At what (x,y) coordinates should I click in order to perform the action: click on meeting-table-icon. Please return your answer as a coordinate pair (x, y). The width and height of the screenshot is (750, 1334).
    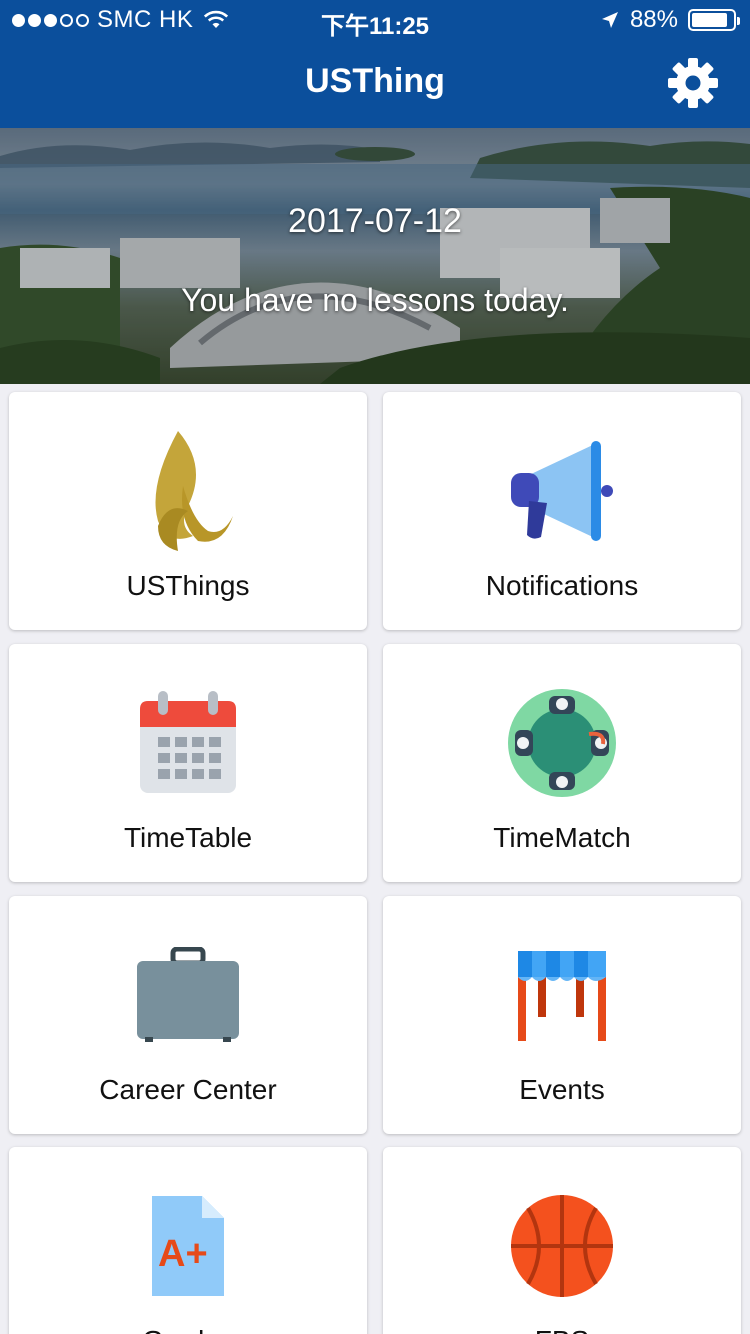
    Looking at the image, I should click on (562, 743).